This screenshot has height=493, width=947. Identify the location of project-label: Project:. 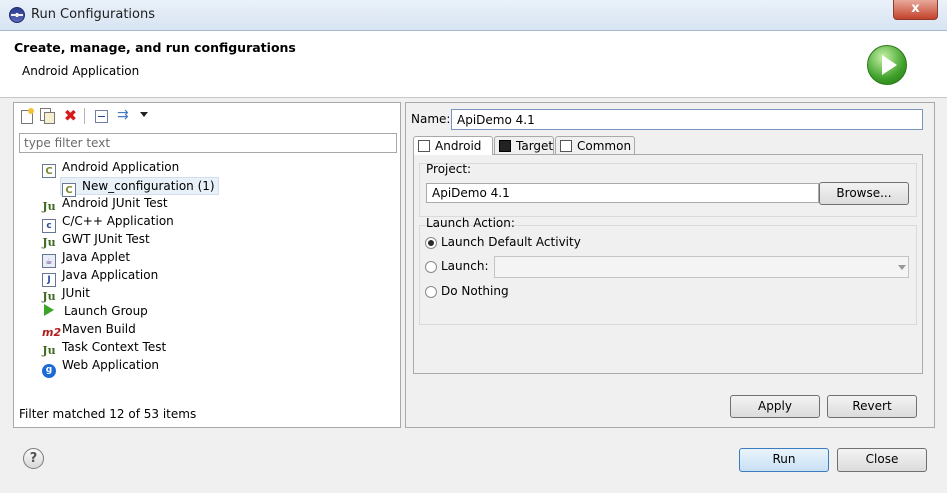
(449, 169).